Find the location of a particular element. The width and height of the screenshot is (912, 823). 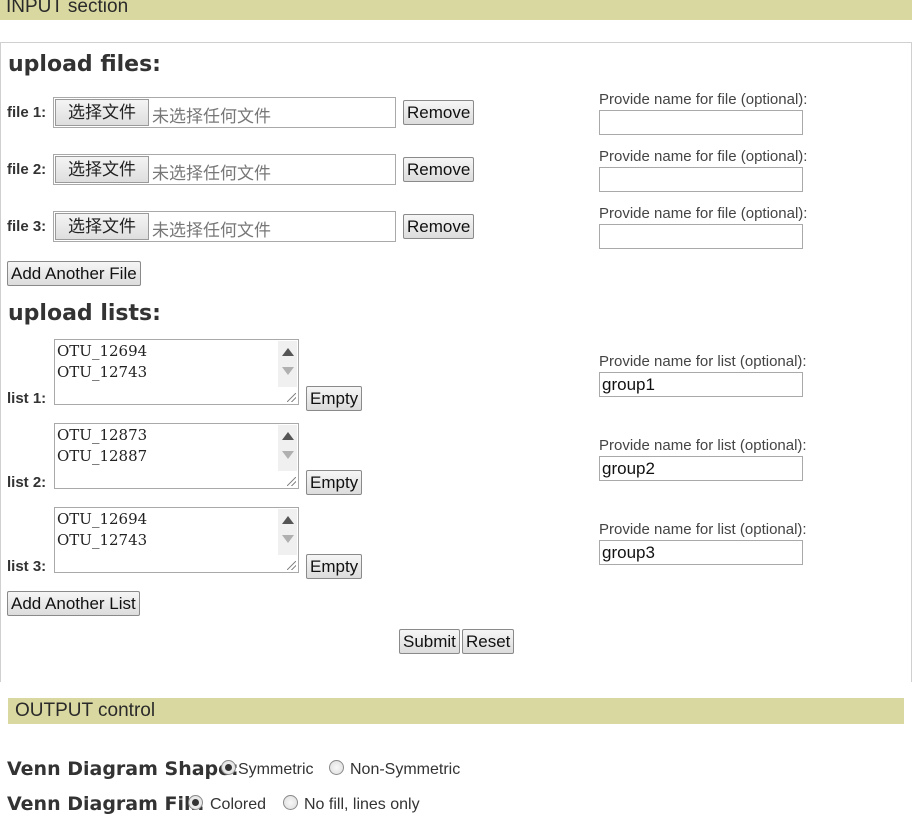

file-3-status: 未选择任何文件 is located at coordinates (211, 230).